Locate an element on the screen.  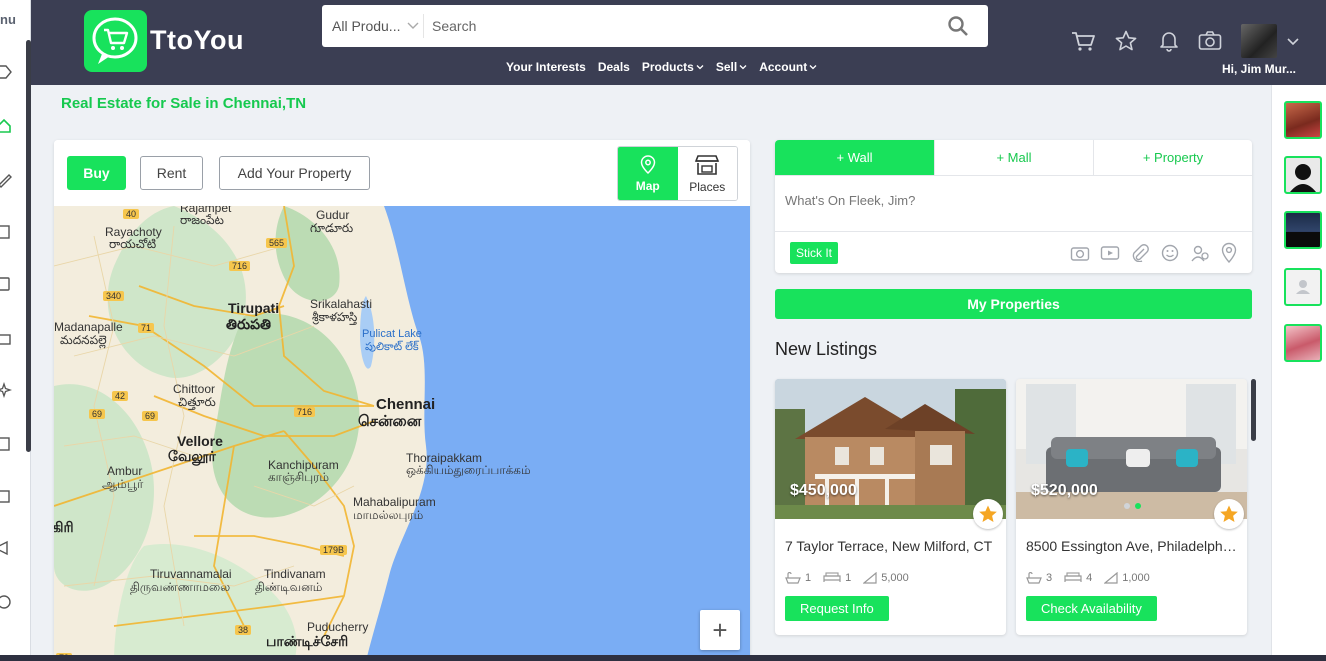
place-label: கிரி is located at coordinates (64, 527).